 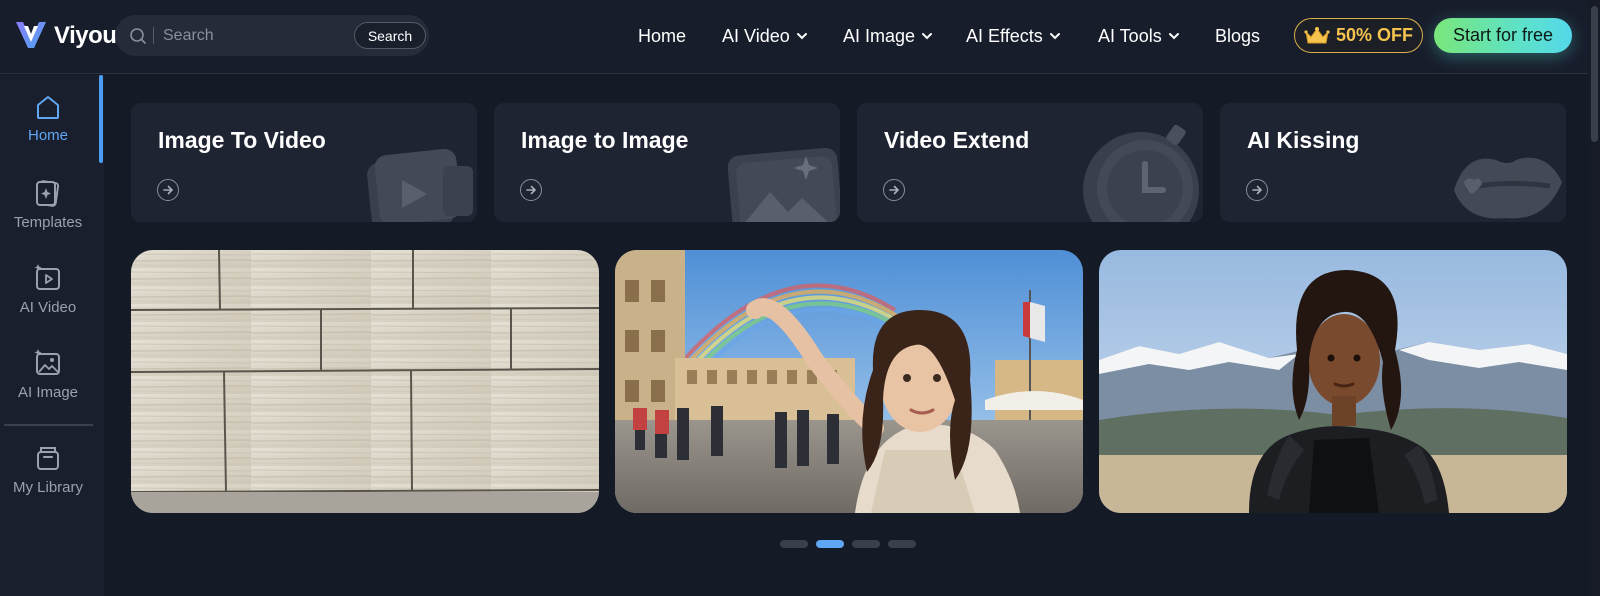 I want to click on sidebar-item-templates: Templates, so click(x=48, y=204).